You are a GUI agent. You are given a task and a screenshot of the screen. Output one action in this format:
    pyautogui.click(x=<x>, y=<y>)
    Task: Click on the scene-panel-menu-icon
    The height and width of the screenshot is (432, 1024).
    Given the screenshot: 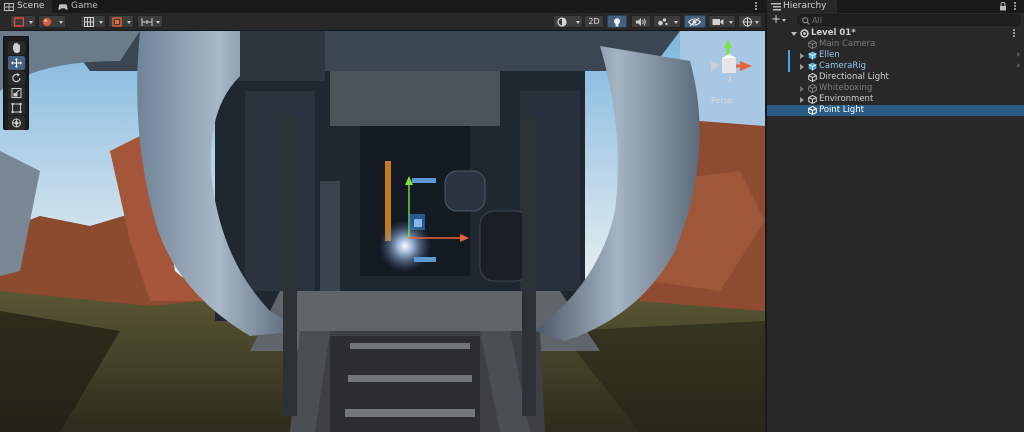 What is the action you would take?
    pyautogui.click(x=756, y=6)
    